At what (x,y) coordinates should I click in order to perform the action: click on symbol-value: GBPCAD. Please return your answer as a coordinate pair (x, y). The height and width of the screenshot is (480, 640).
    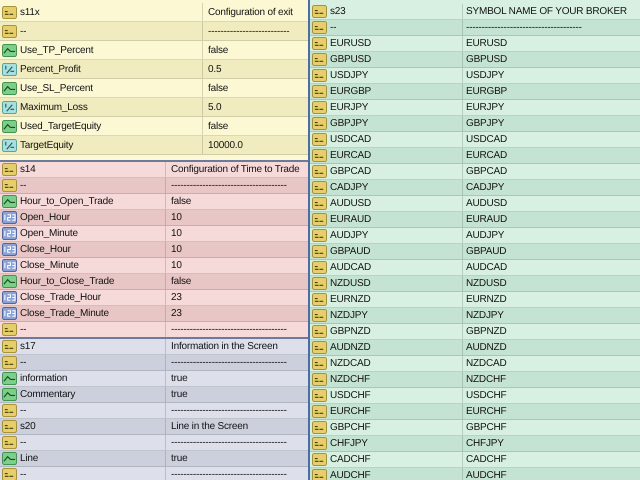
    Looking at the image, I should click on (487, 171).